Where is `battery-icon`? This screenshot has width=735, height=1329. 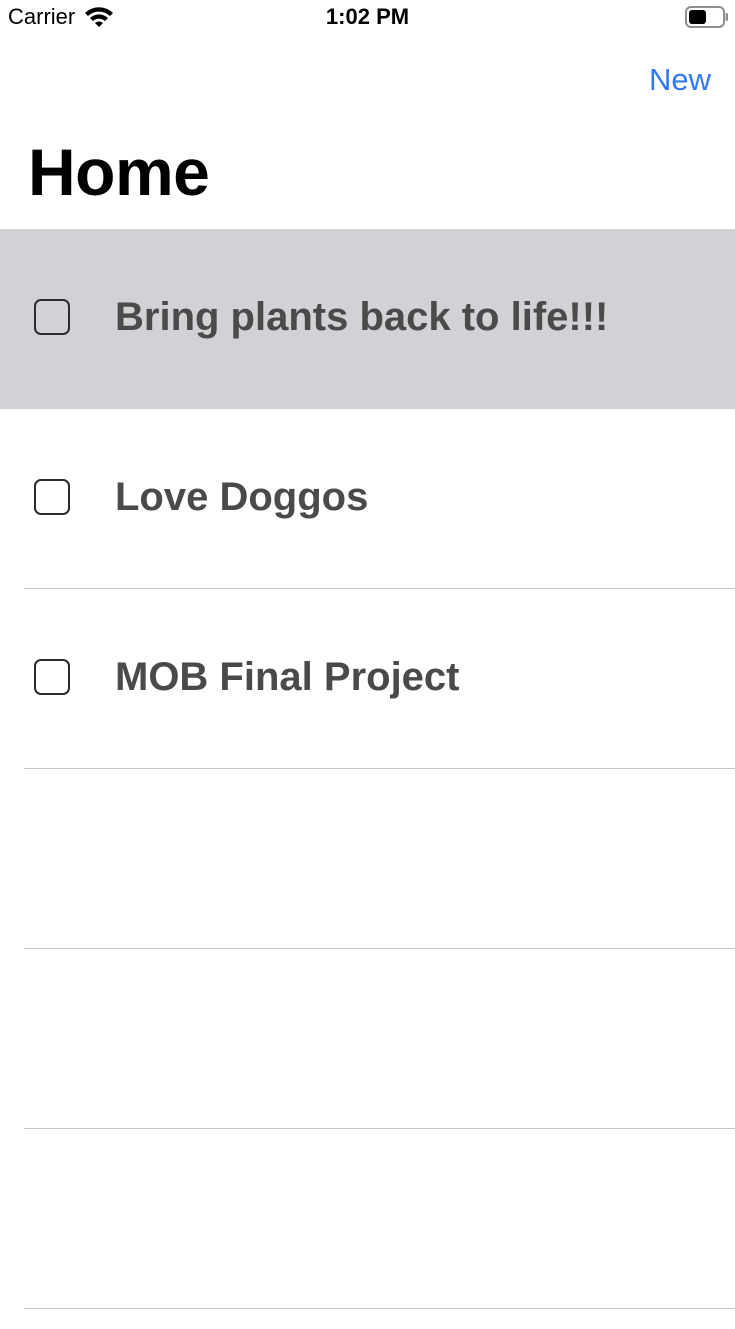 battery-icon is located at coordinates (707, 17).